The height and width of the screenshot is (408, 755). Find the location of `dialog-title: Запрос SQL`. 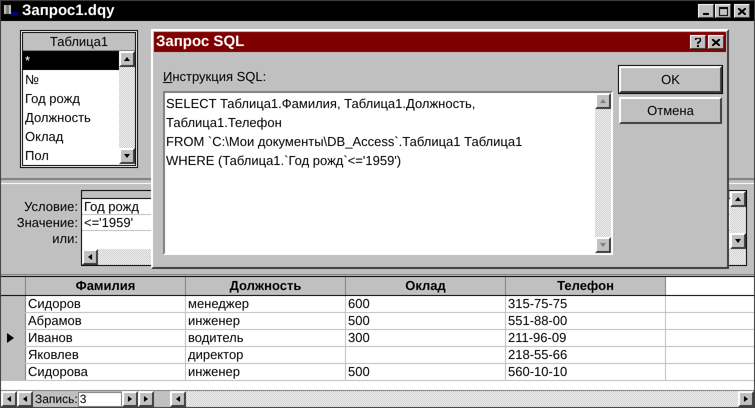

dialog-title: Запрос SQL is located at coordinates (201, 42).